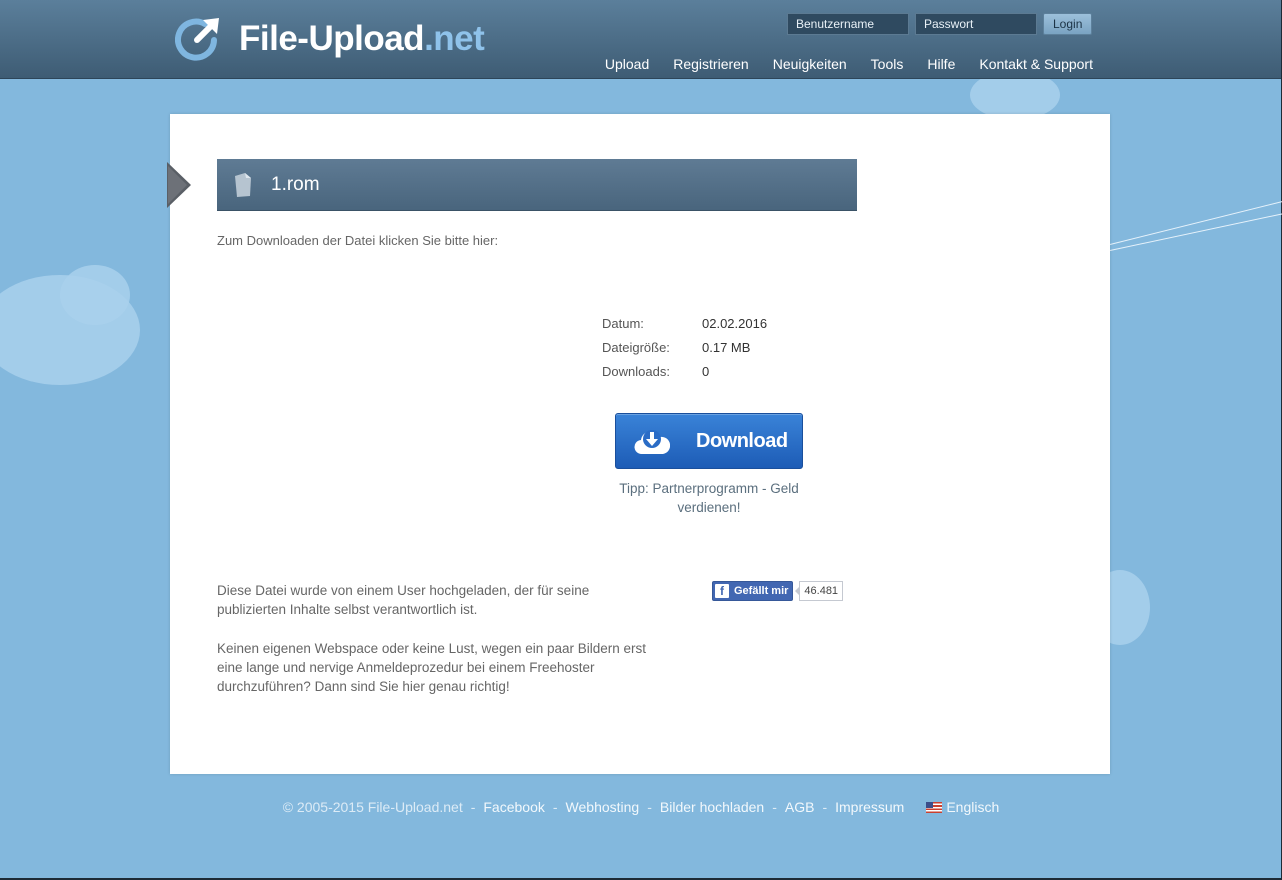 The height and width of the screenshot is (880, 1282). Describe the element at coordinates (295, 184) in the screenshot. I see `file-name: 1.rom` at that location.